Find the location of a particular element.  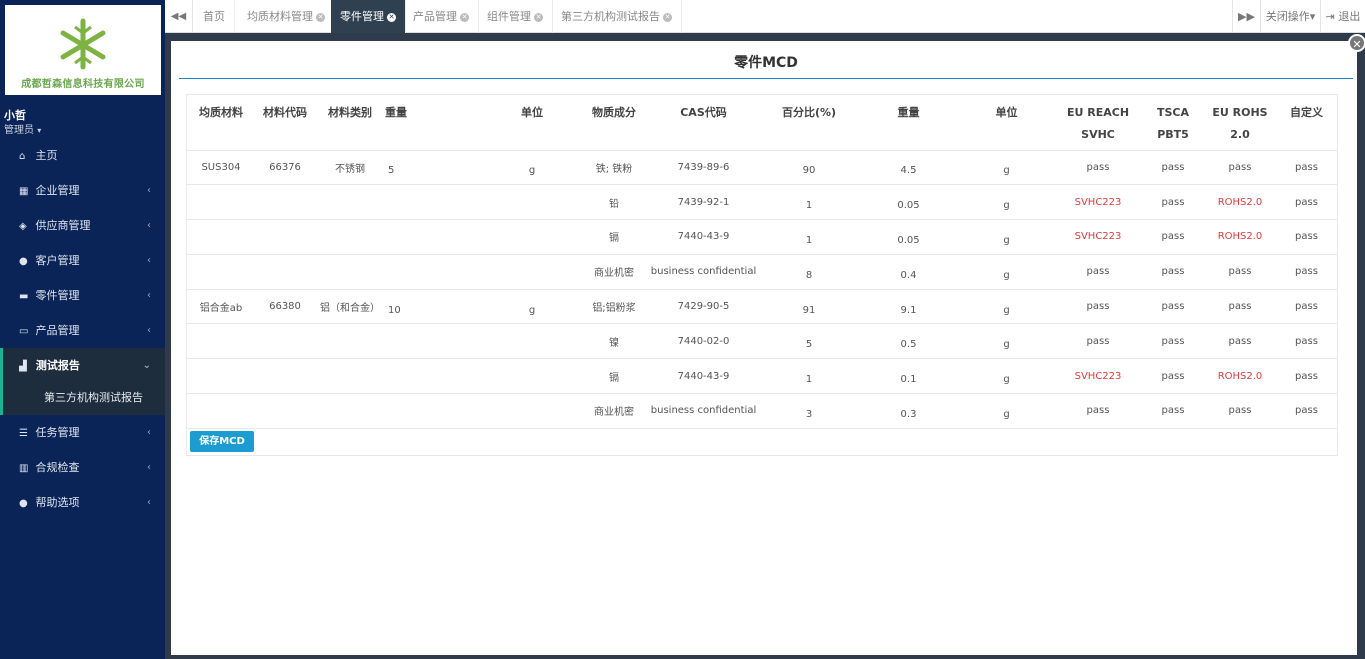

home-icon: ⌂ is located at coordinates (22, 156).